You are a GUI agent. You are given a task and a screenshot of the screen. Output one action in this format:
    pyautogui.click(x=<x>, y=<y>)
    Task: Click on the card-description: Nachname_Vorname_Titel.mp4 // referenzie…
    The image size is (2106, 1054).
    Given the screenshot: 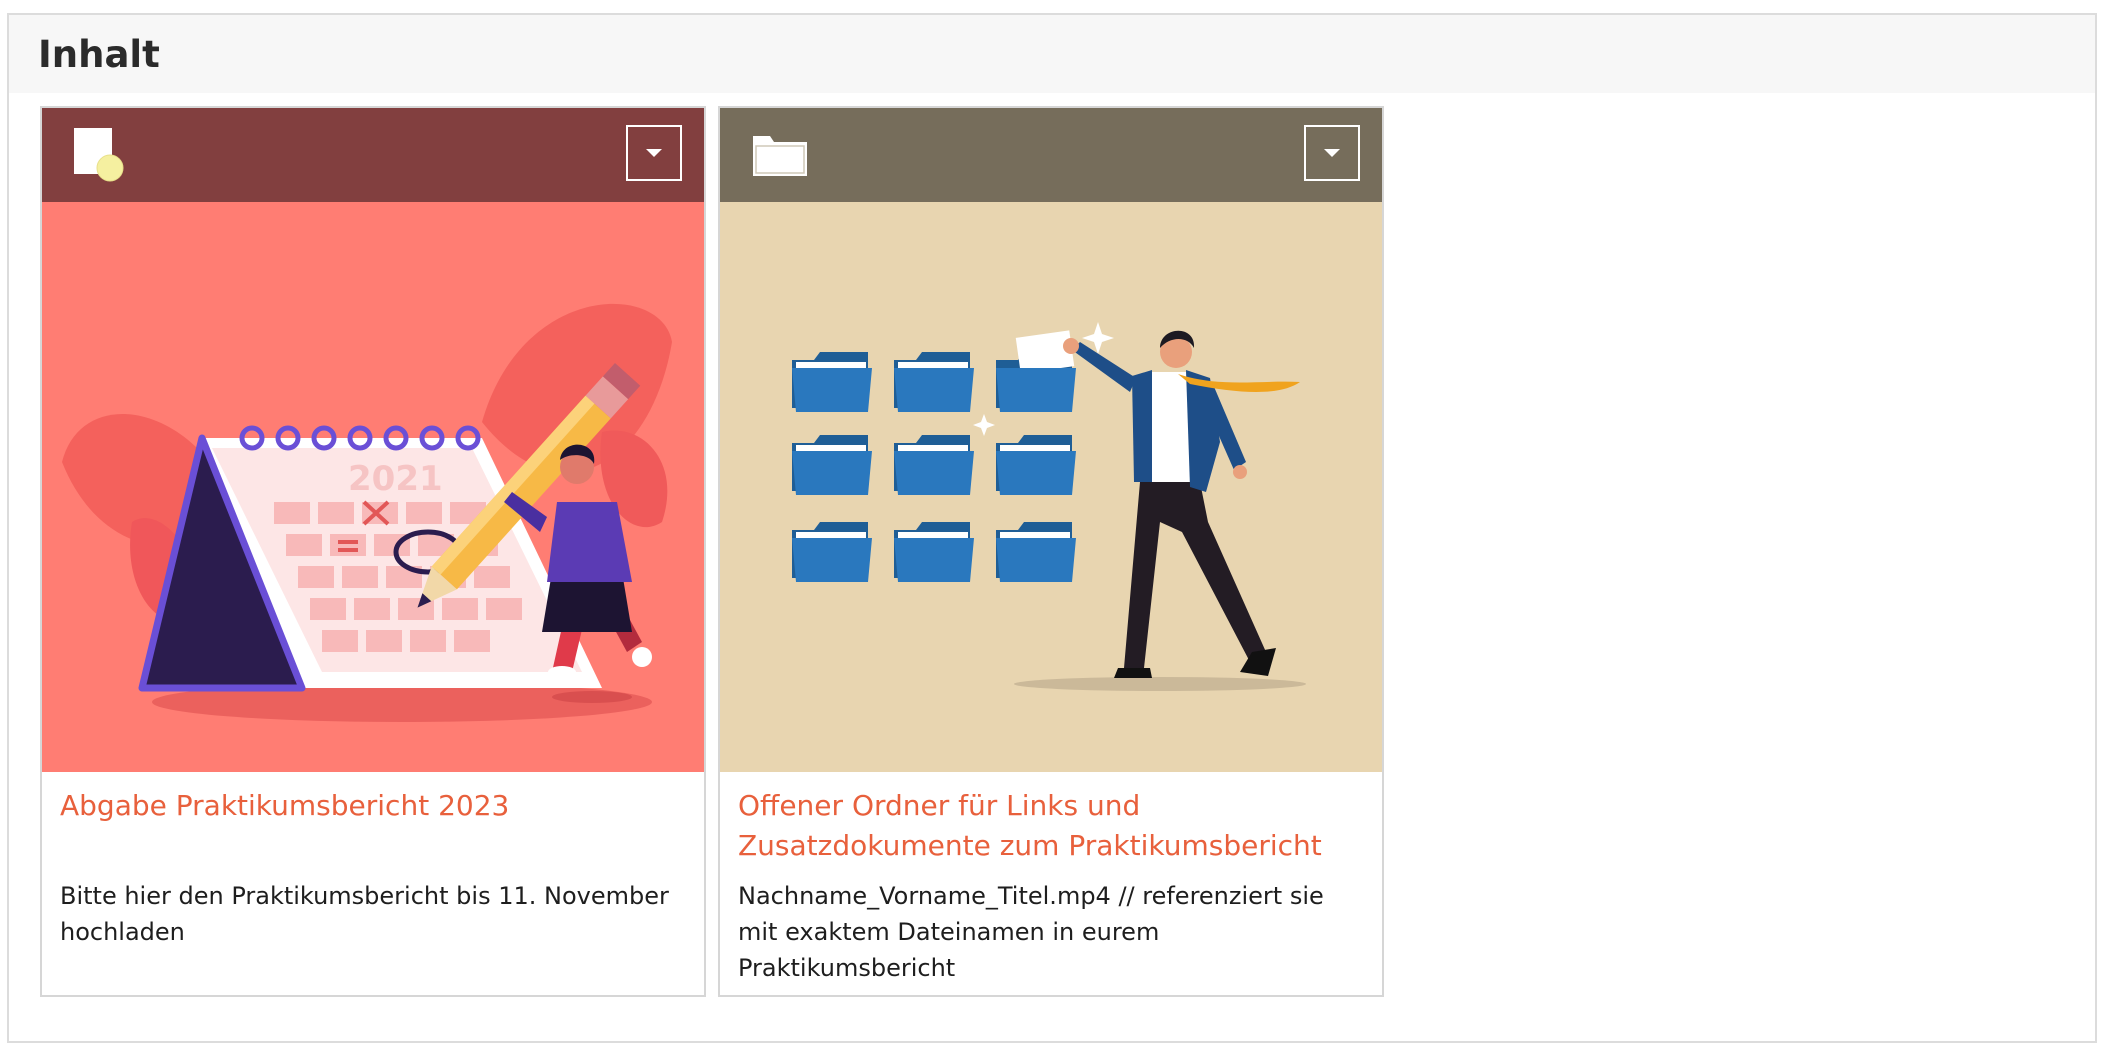 What is the action you would take?
    pyautogui.click(x=1031, y=932)
    